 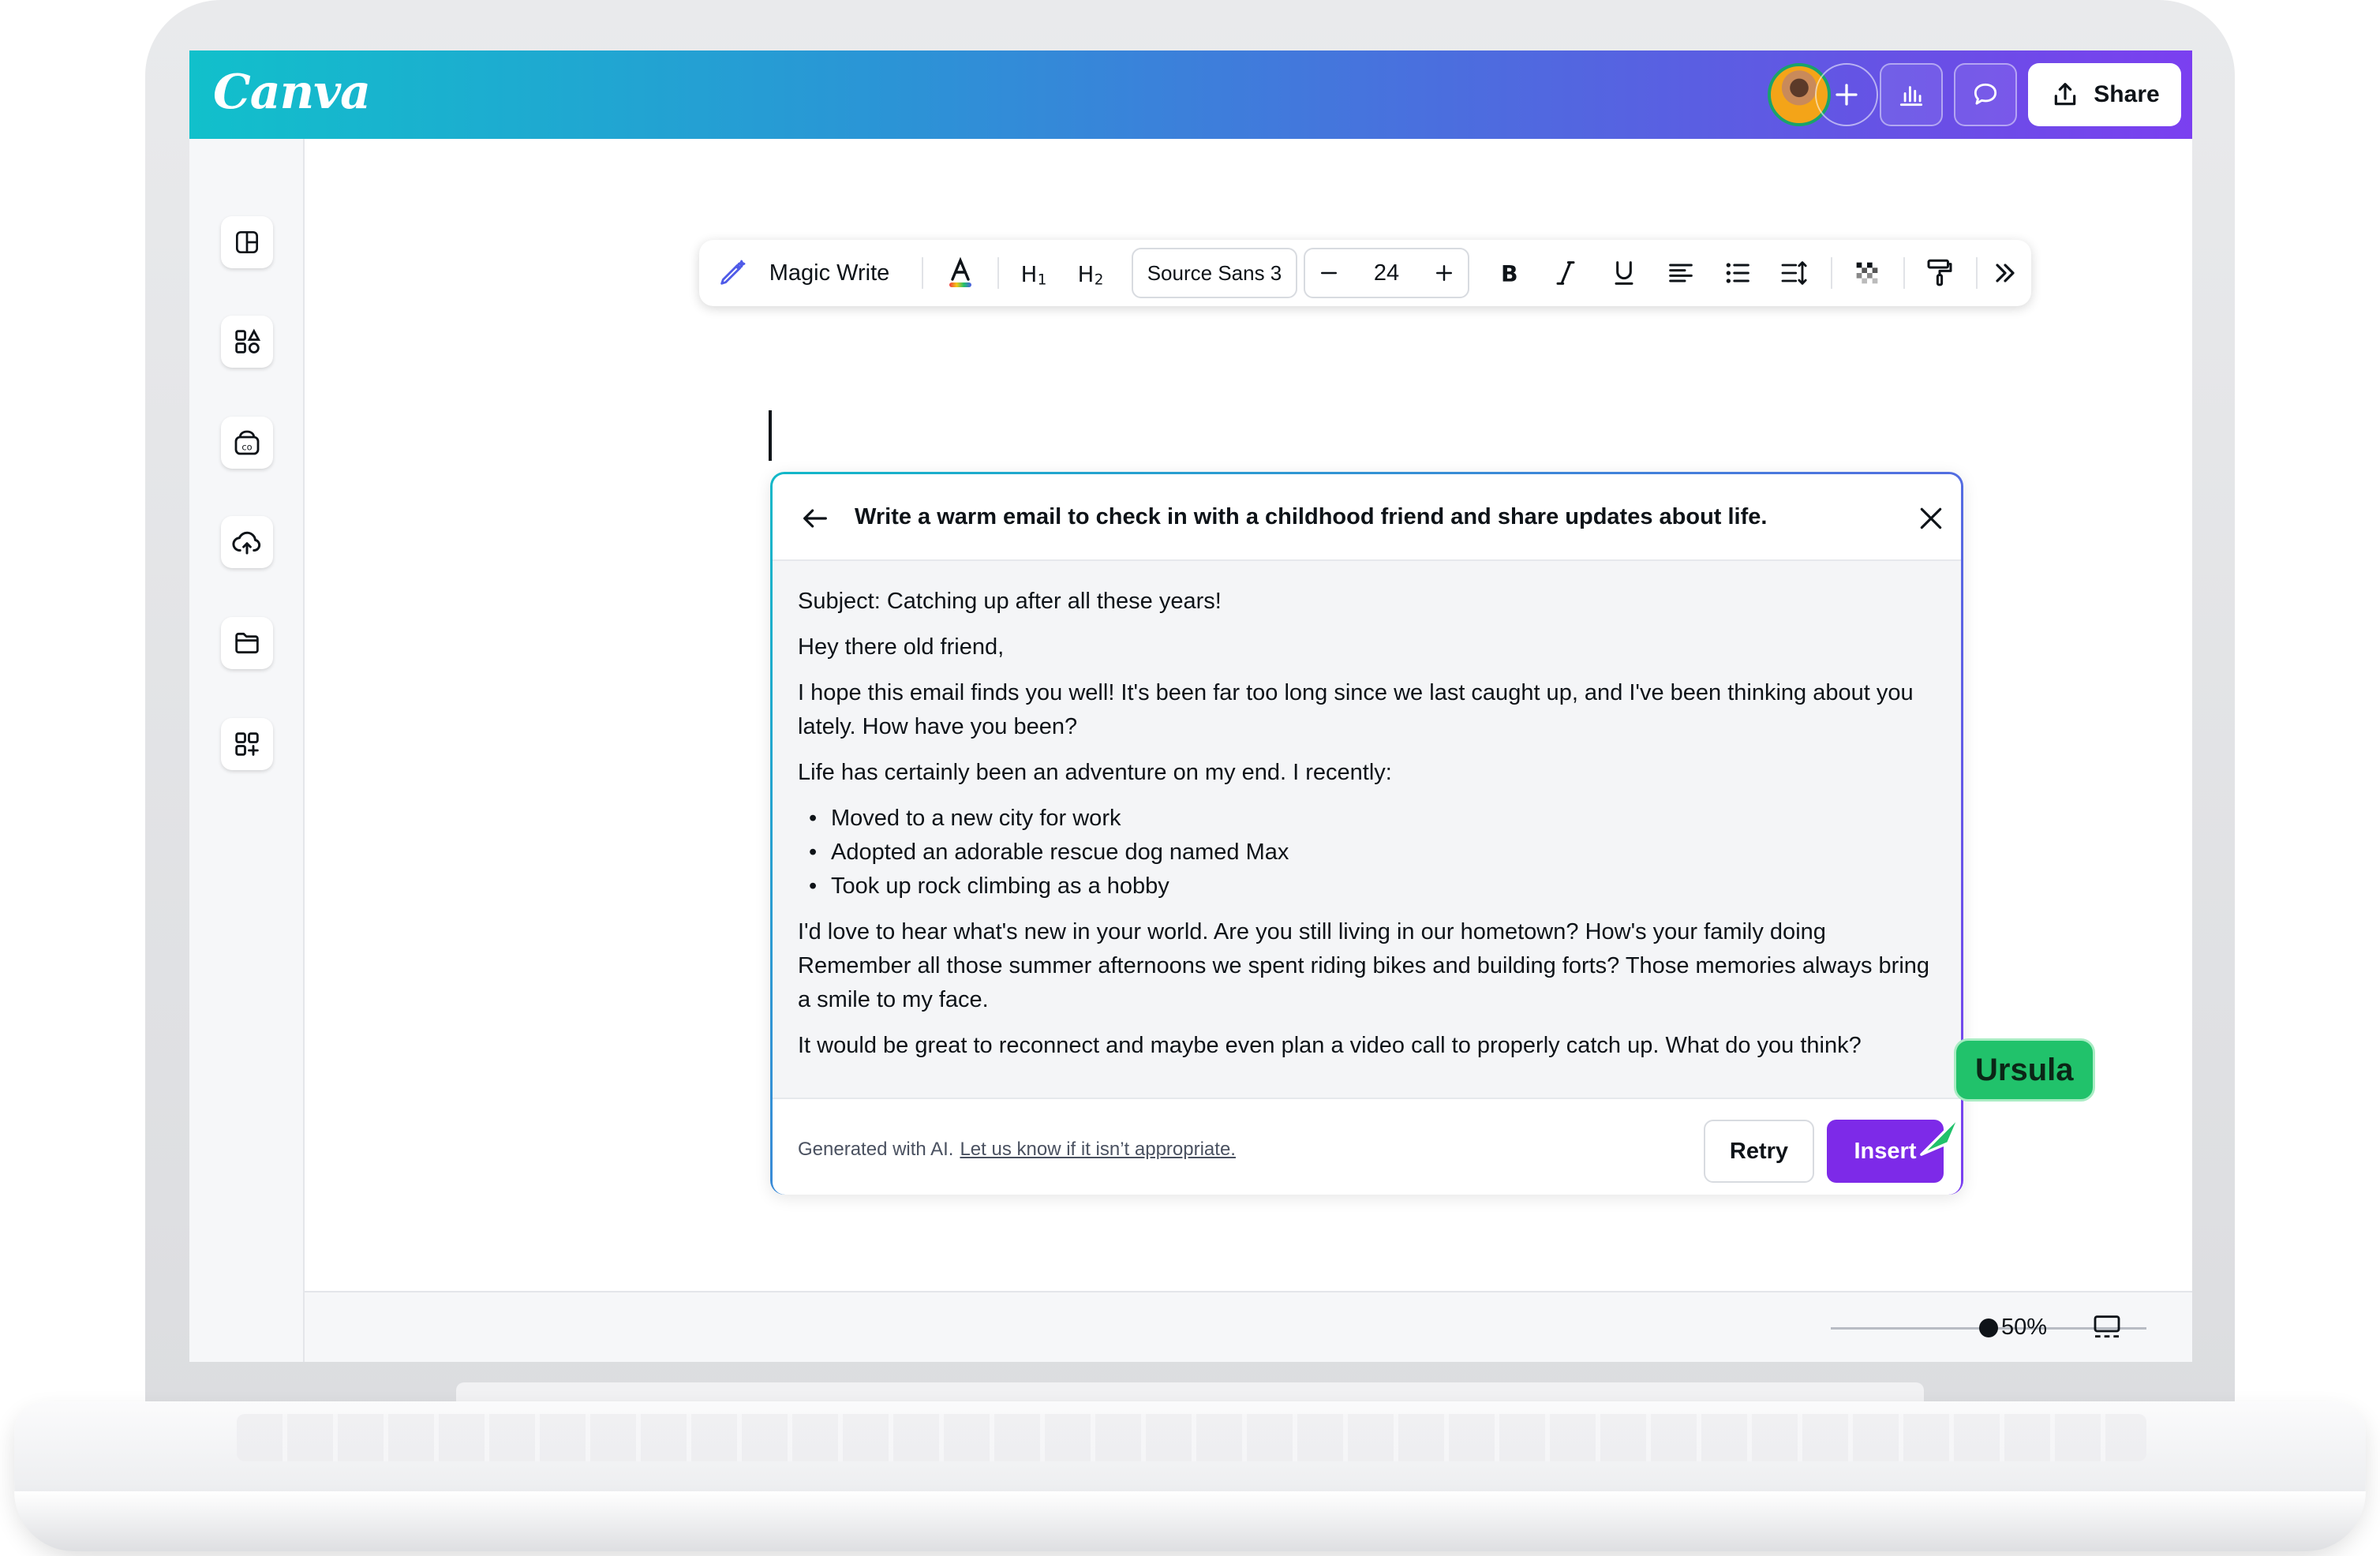 I want to click on upload-cloud-icon, so click(x=246, y=543).